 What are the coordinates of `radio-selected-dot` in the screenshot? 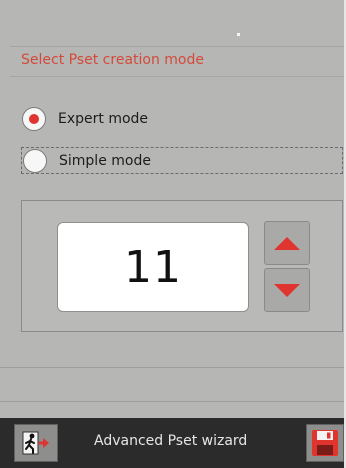 It's located at (34, 118).